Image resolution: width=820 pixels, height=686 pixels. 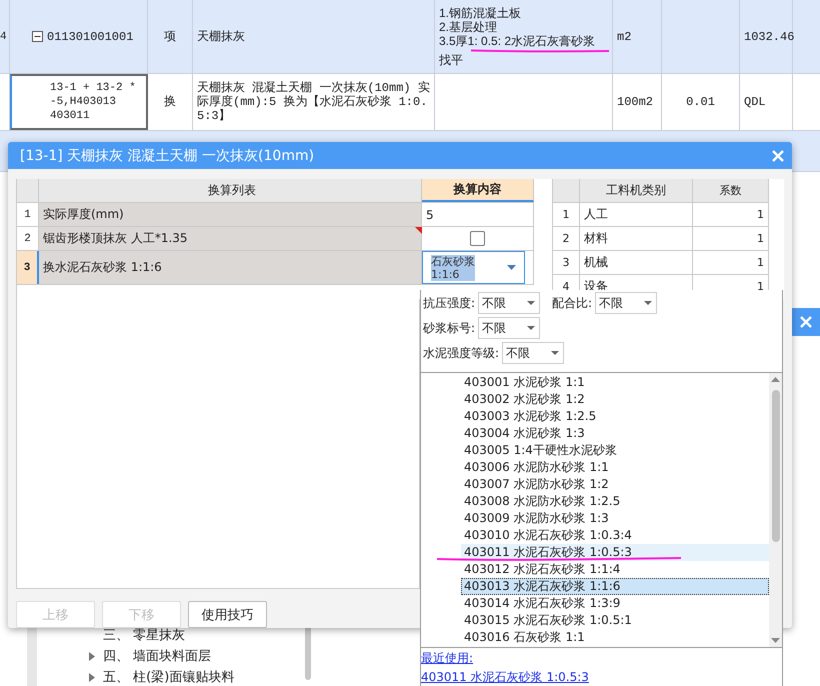 I want to click on table-cell: 项, so click(x=170, y=37).